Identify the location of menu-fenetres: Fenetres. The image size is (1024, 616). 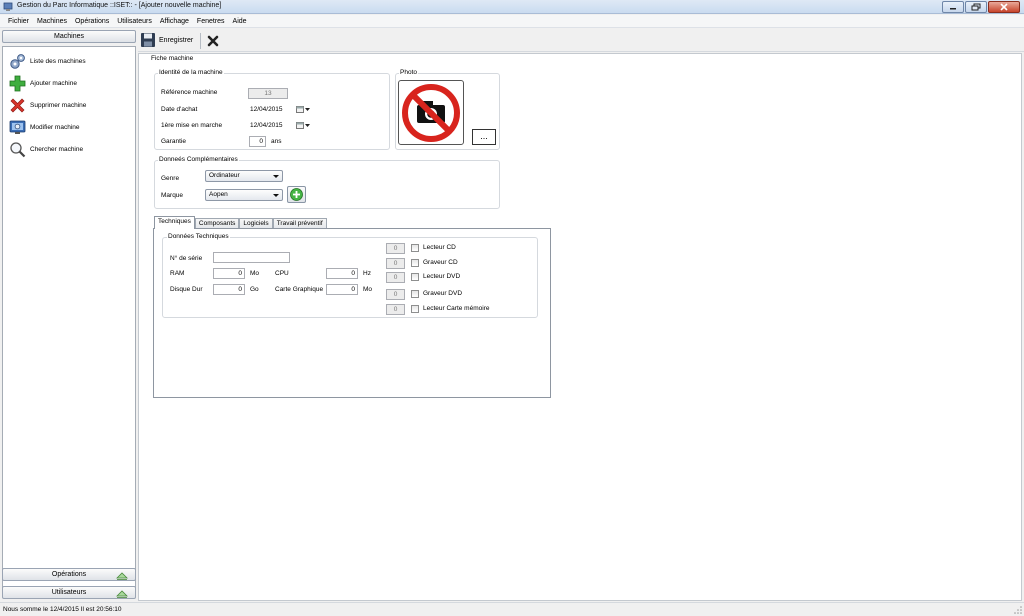
(211, 21).